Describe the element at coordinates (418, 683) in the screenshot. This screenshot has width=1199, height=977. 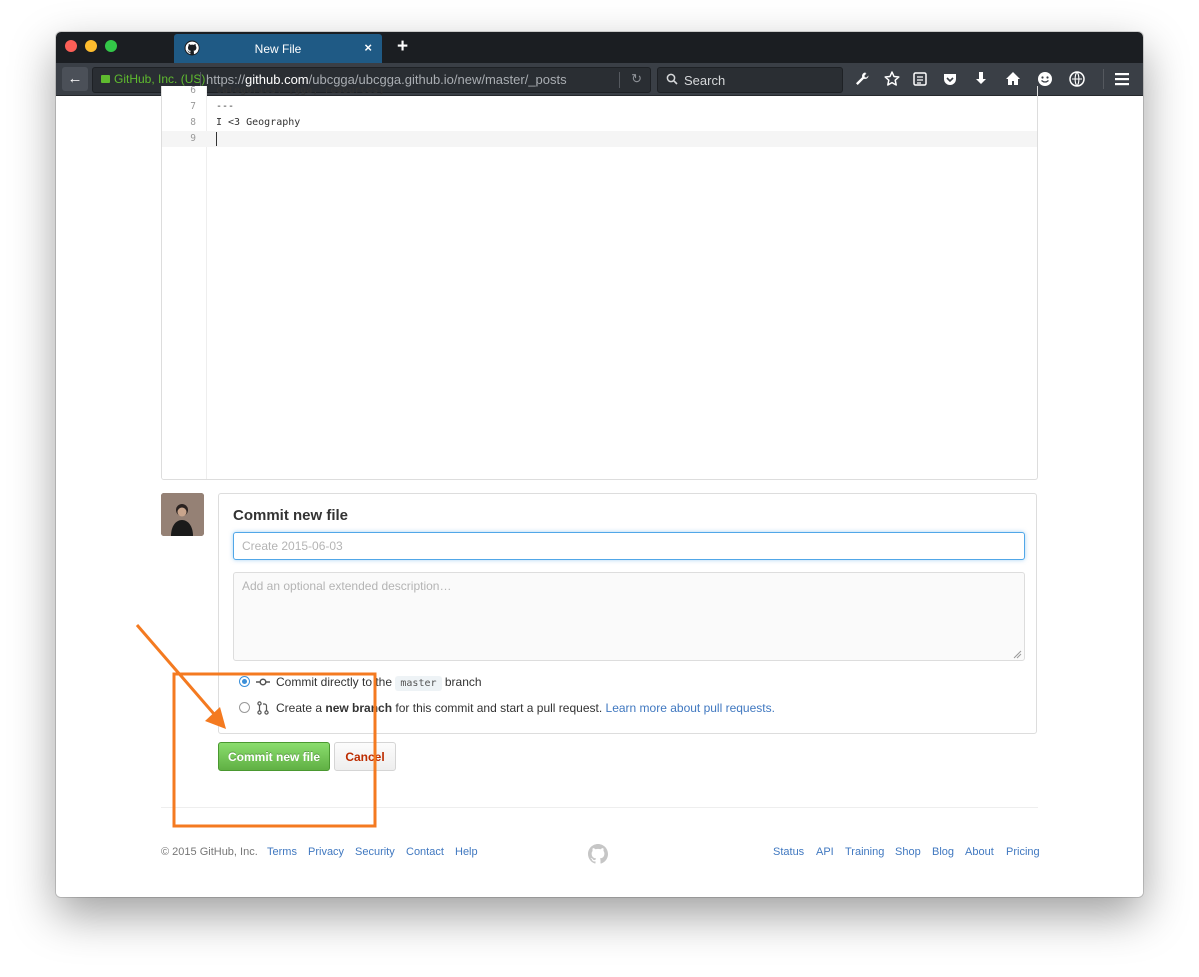
I see `branch-name: master` at that location.